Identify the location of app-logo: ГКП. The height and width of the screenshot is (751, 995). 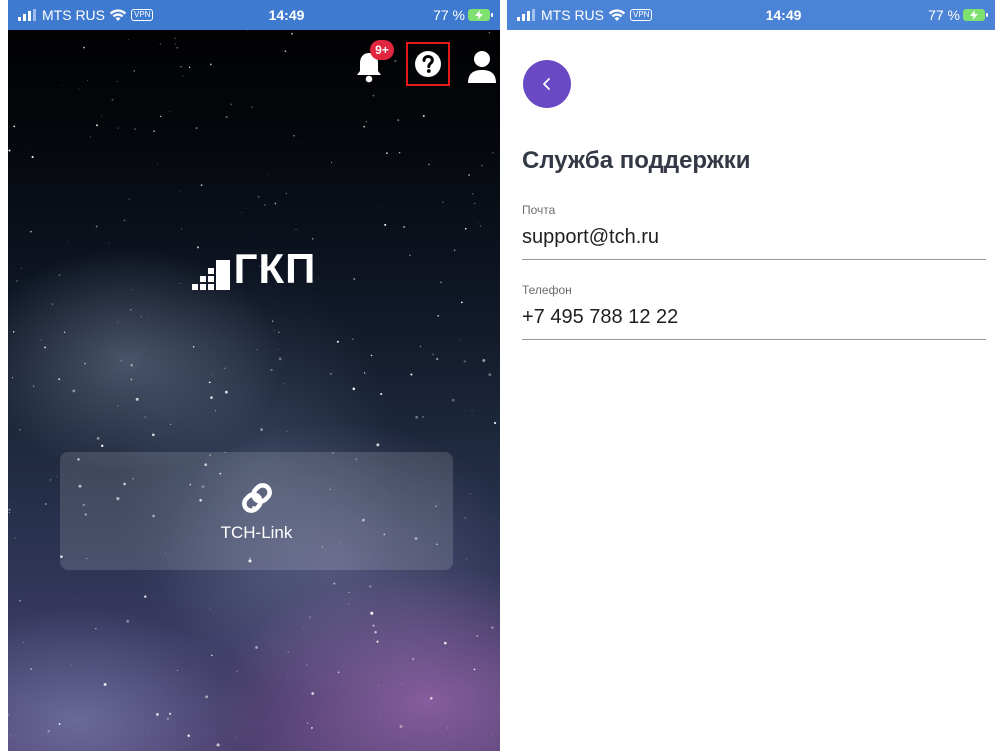
(254, 269).